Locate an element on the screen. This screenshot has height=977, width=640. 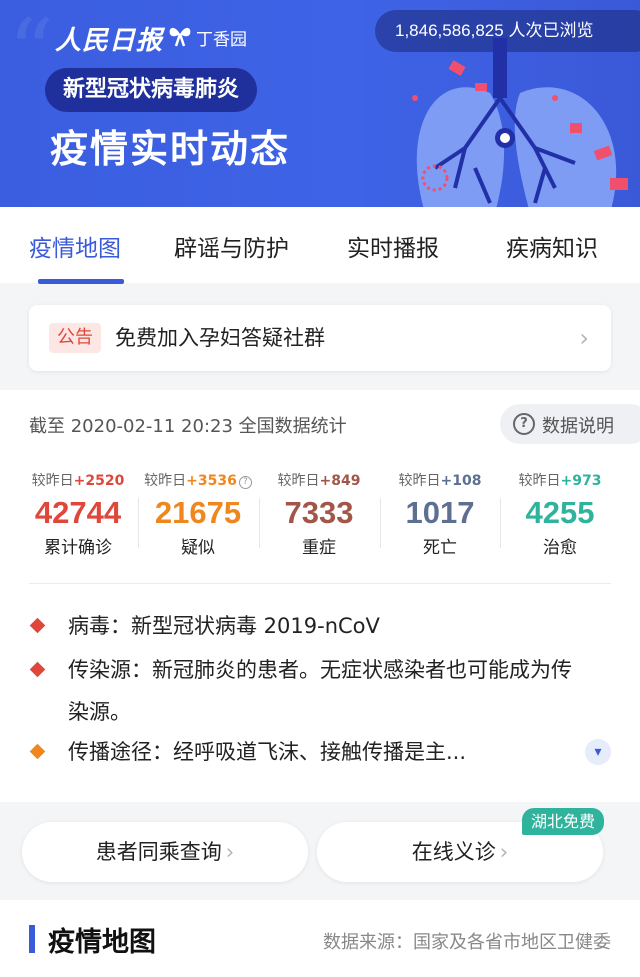
dxy-leaf-icon is located at coordinates (180, 37).